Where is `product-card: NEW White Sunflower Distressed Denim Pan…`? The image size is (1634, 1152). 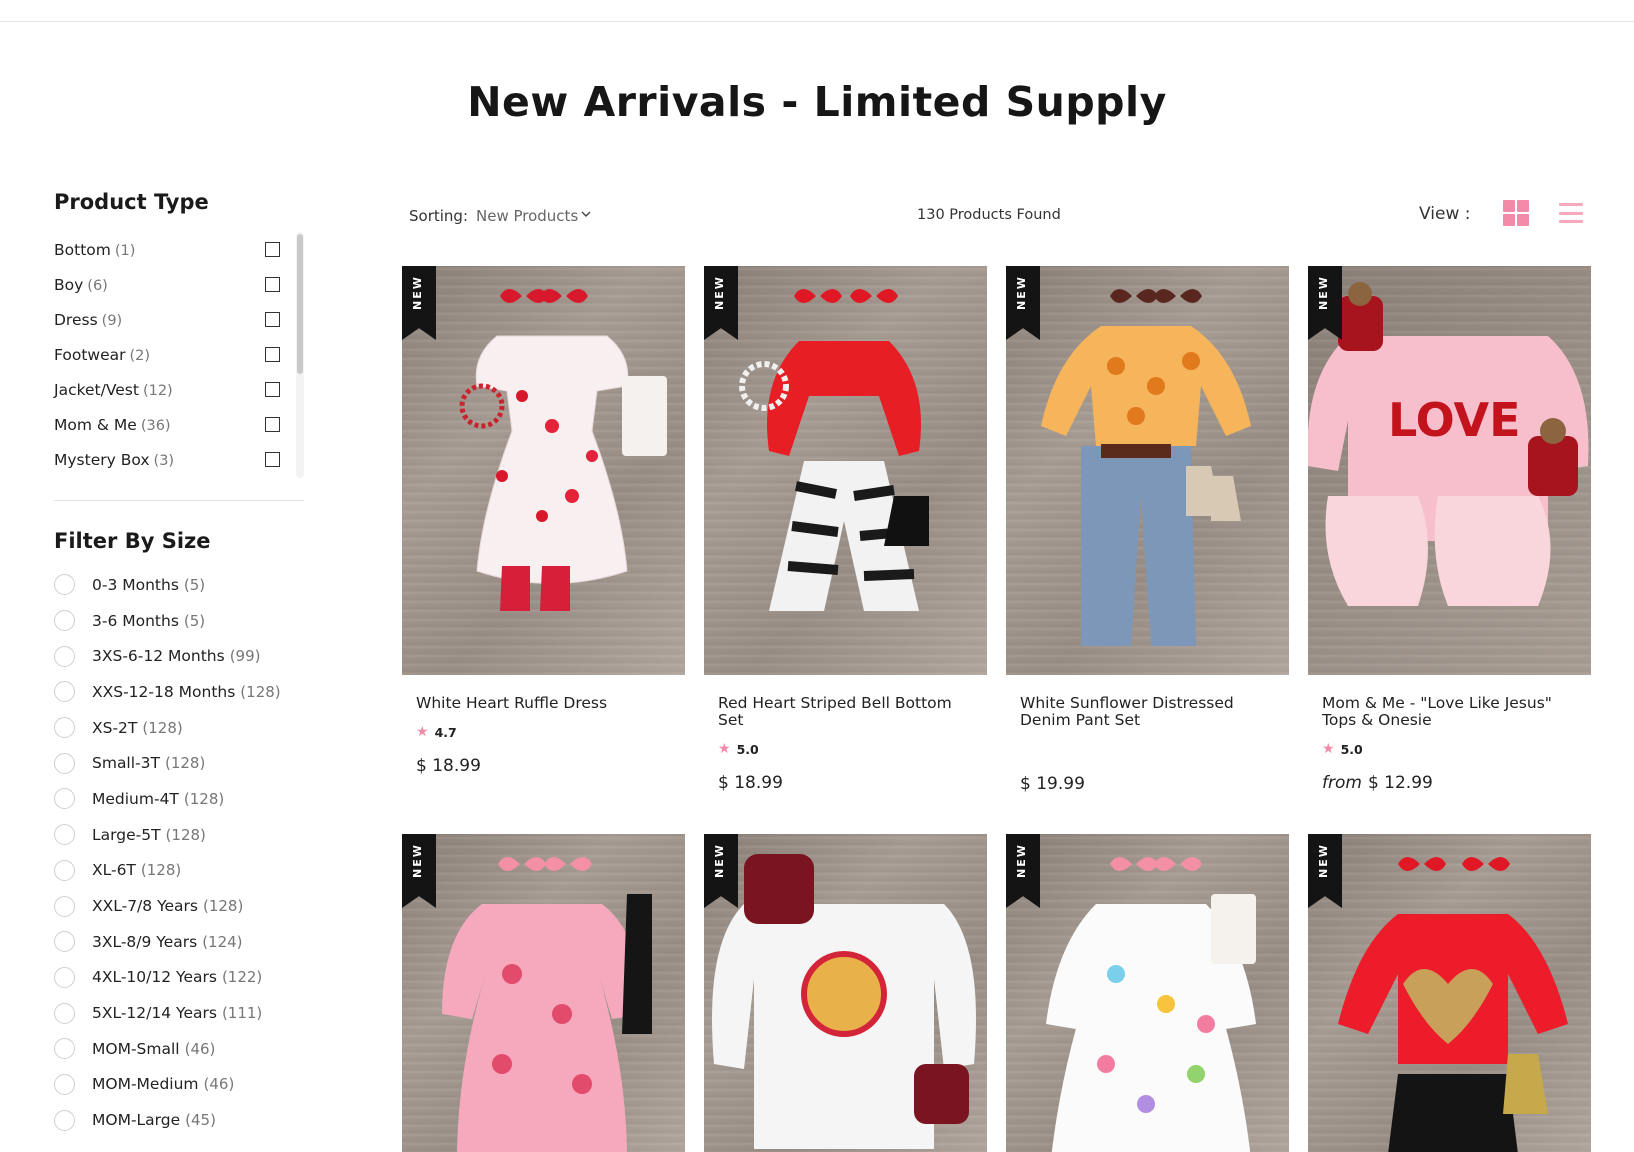 product-card: NEW White Sunflower Distressed Denim Pan… is located at coordinates (1147, 530).